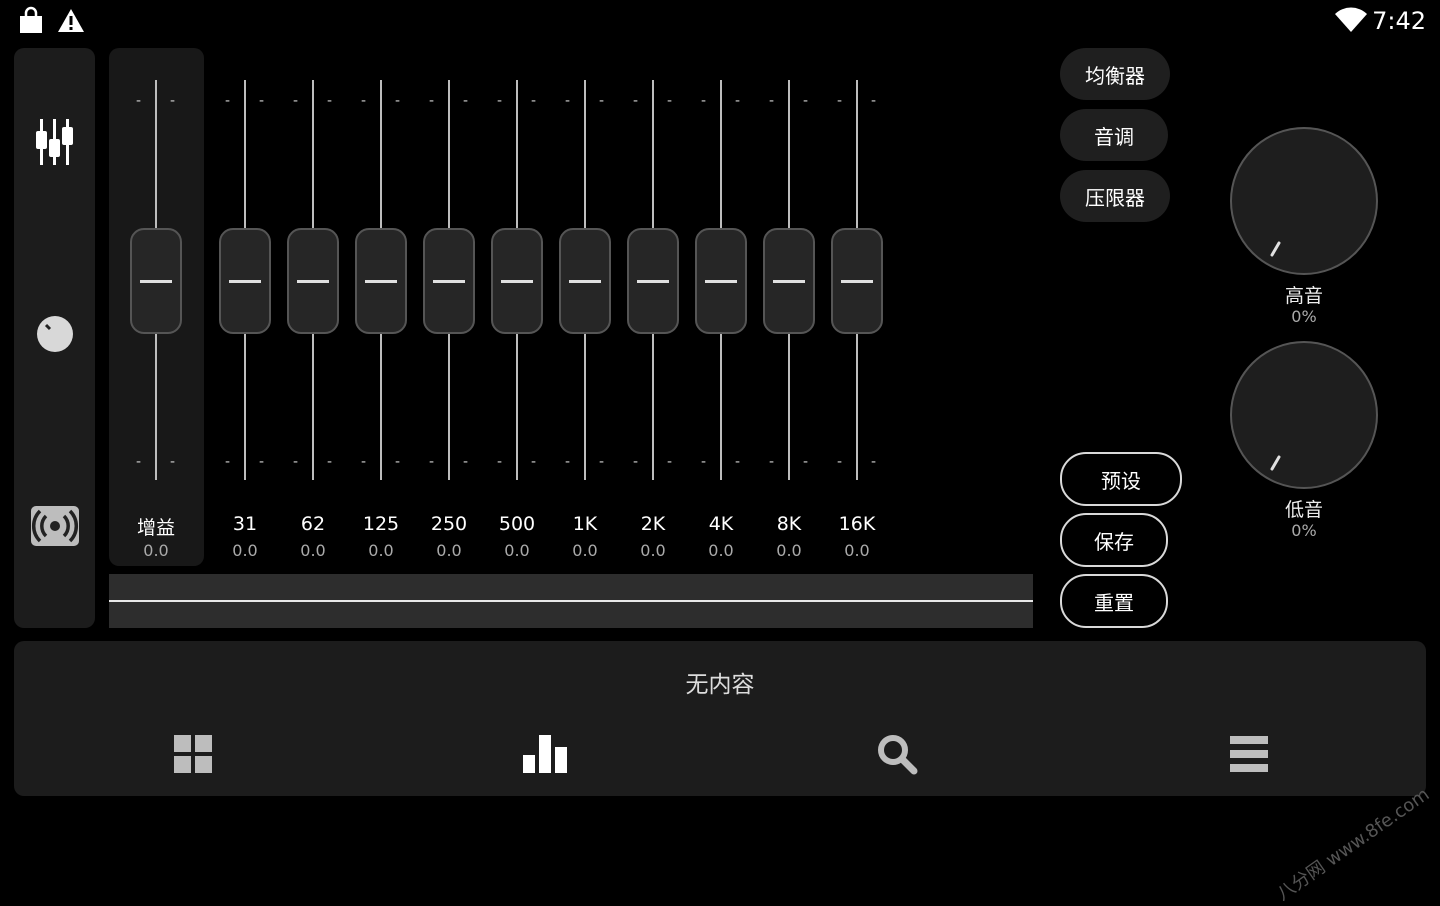 This screenshot has width=1440, height=906. I want to click on response-curve-line, so click(571, 601).